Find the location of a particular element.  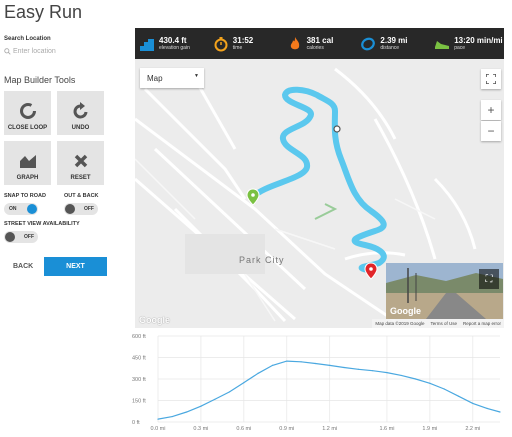

out-and-back-group: OUT & BACK OFF is located at coordinates (81, 204).